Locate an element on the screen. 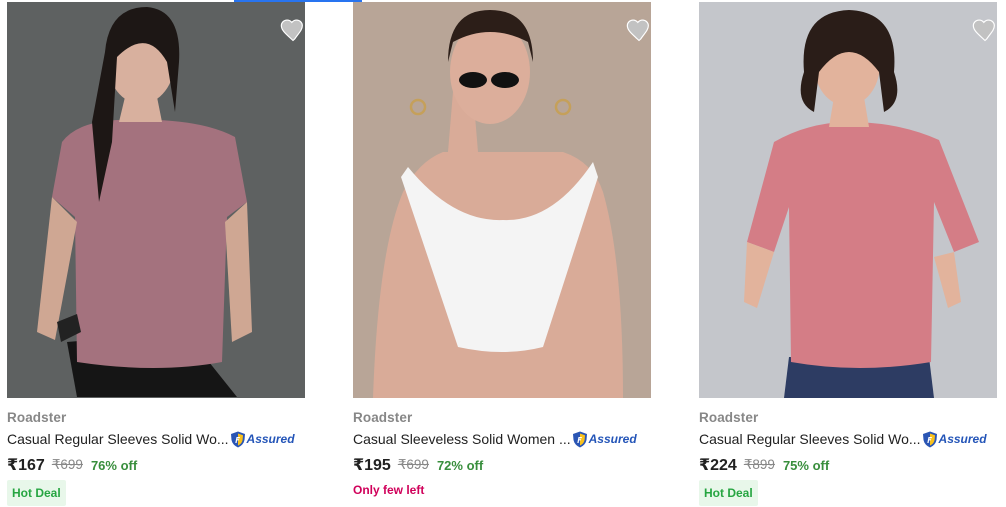 The width and height of the screenshot is (1006, 507). selling-price: ₹195 is located at coordinates (372, 465).